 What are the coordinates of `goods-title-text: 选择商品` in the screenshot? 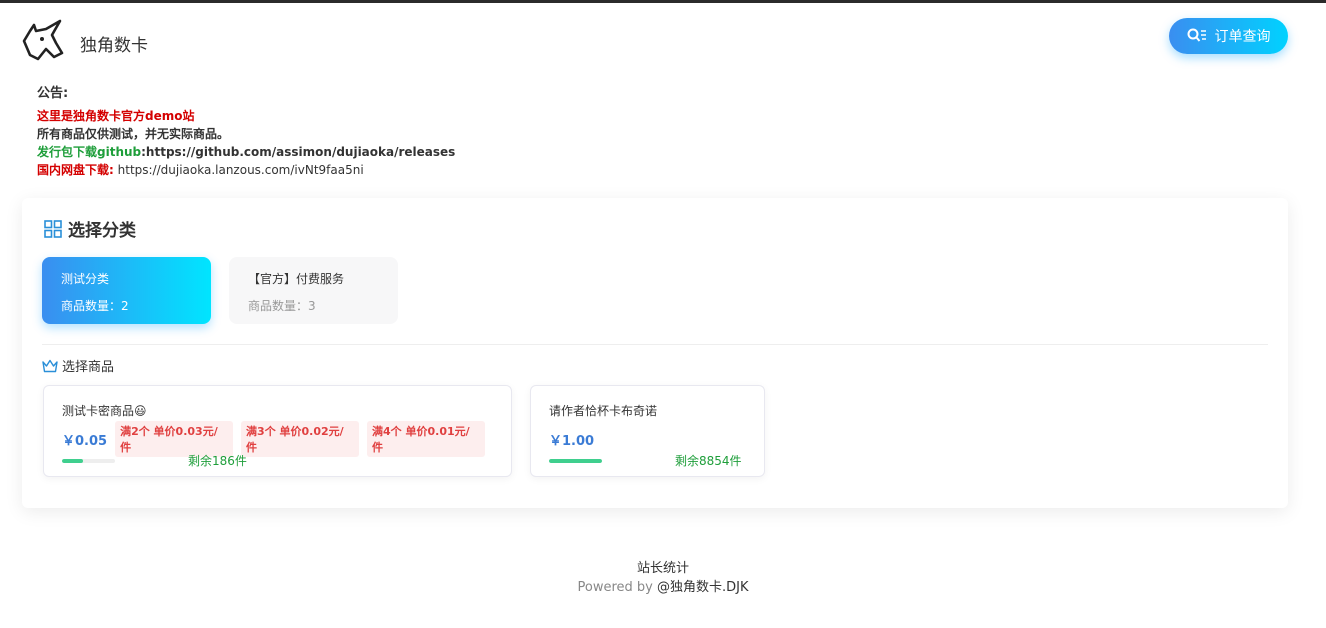 It's located at (88, 367).